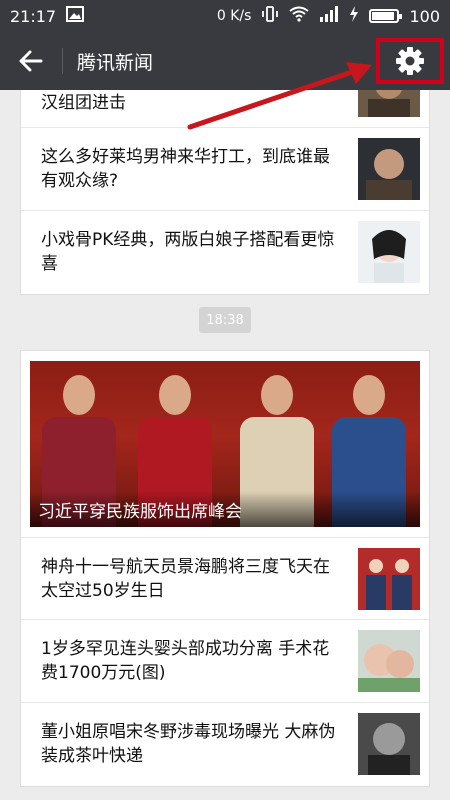  I want to click on list-item: 1岁多罕见连头婴头部成功分离 手术花费1700万元(图), so click(225, 661).